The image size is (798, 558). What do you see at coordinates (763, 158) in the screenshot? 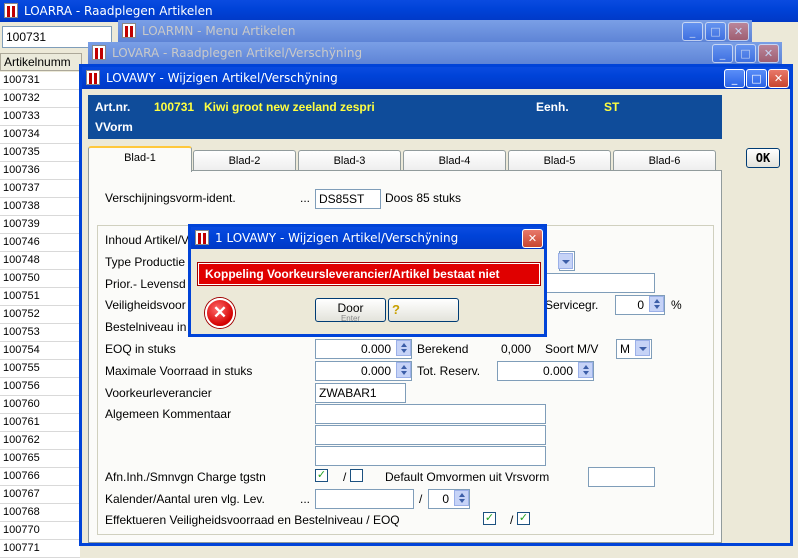
I see `ok-button: OK` at bounding box center [763, 158].